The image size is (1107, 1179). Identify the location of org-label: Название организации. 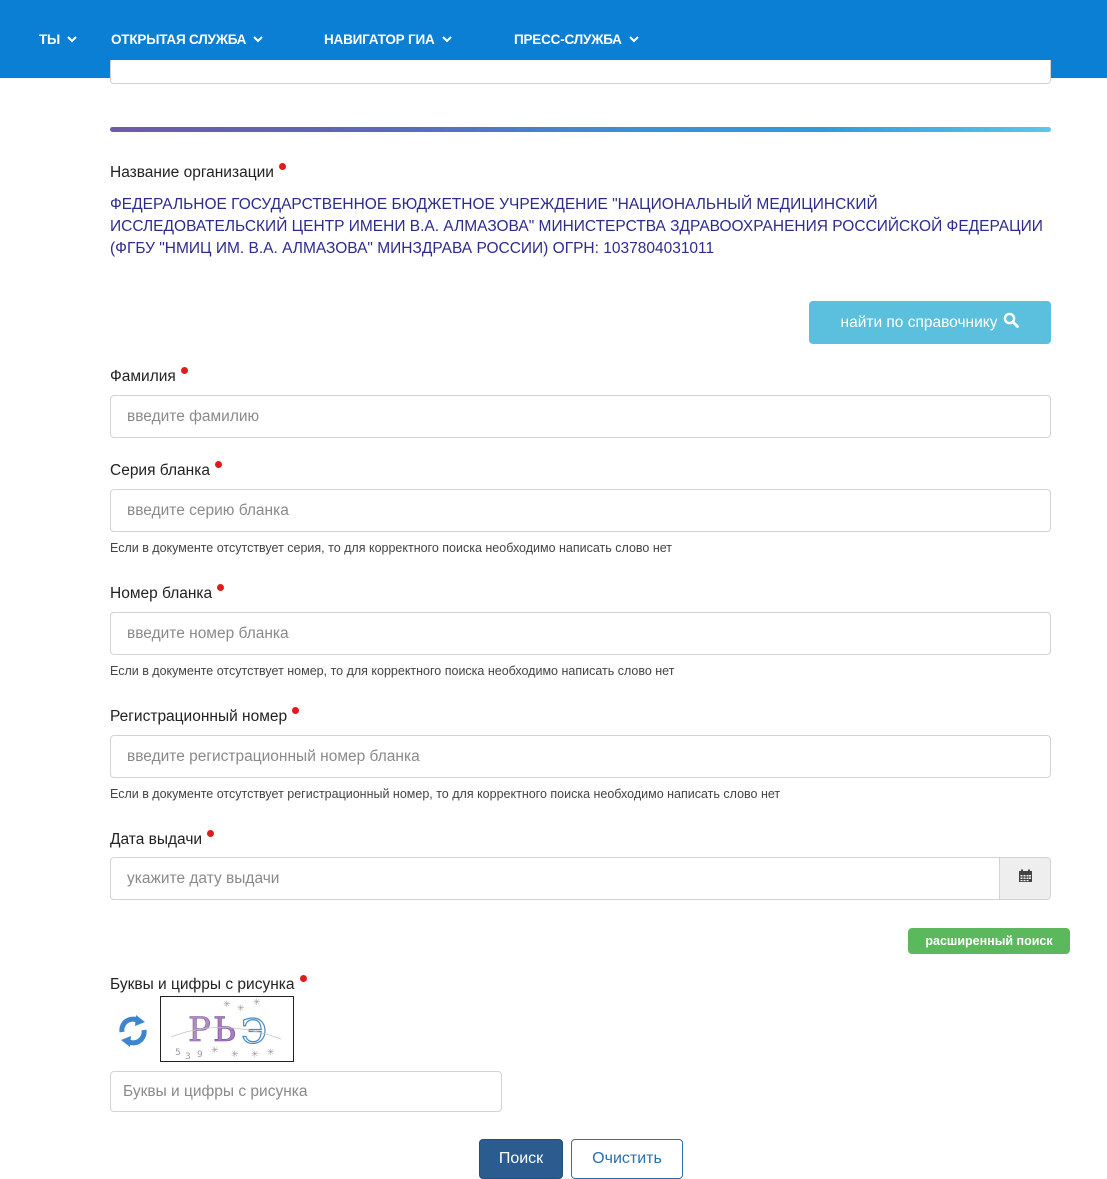
(198, 172).